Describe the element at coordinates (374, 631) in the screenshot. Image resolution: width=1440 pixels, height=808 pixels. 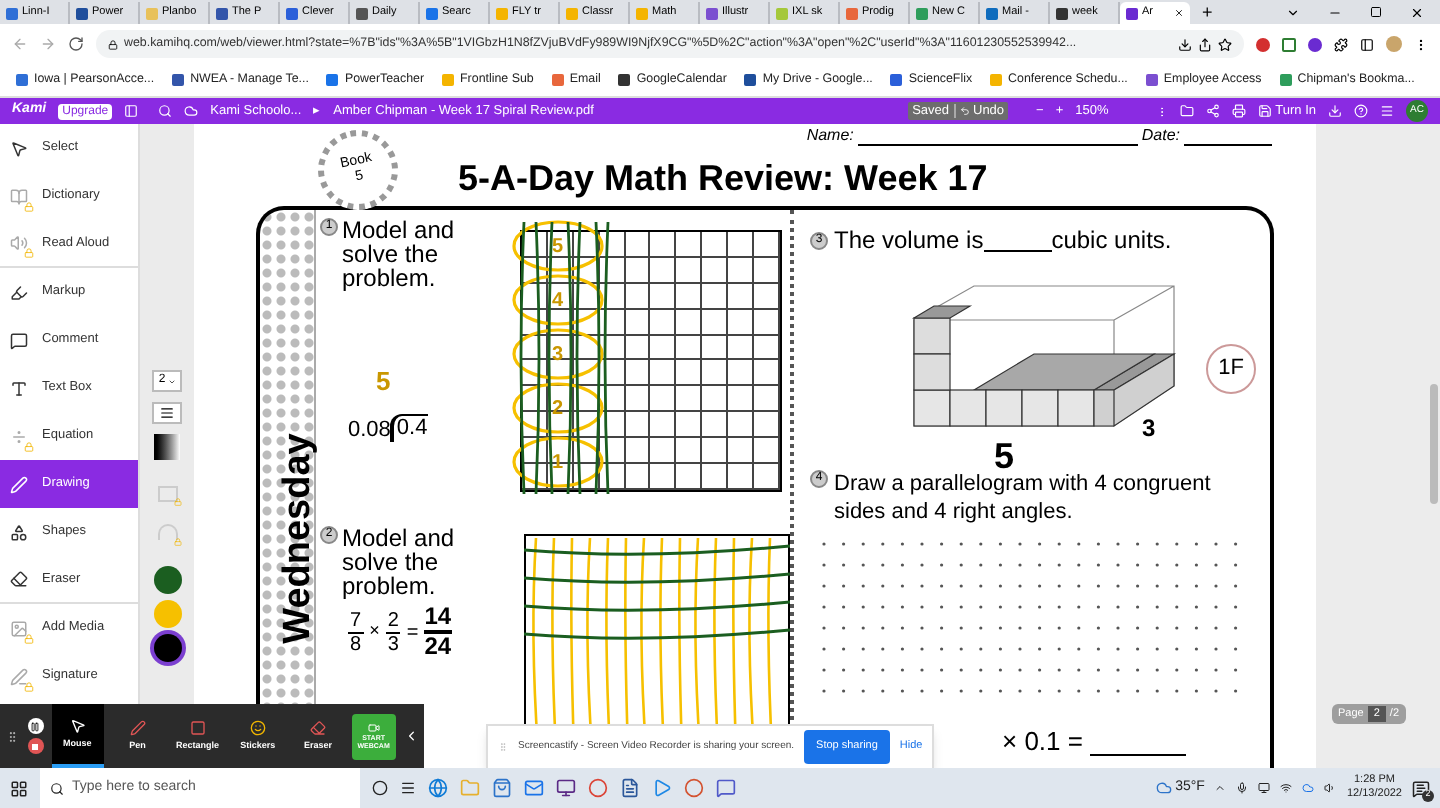
I see `times-sign: ×` at that location.